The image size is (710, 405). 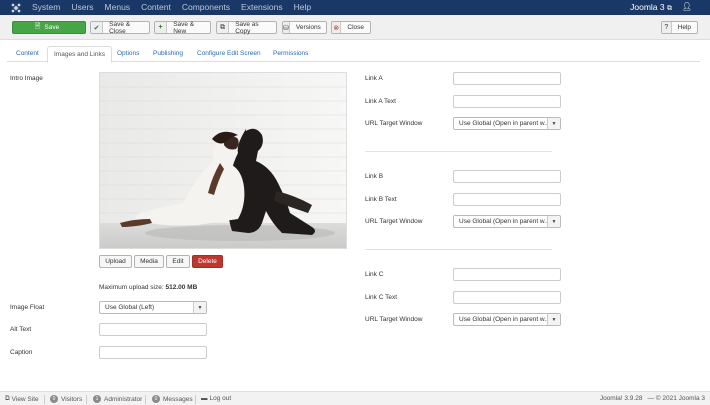 What do you see at coordinates (206, 7) in the screenshot?
I see `menu-components: Components` at bounding box center [206, 7].